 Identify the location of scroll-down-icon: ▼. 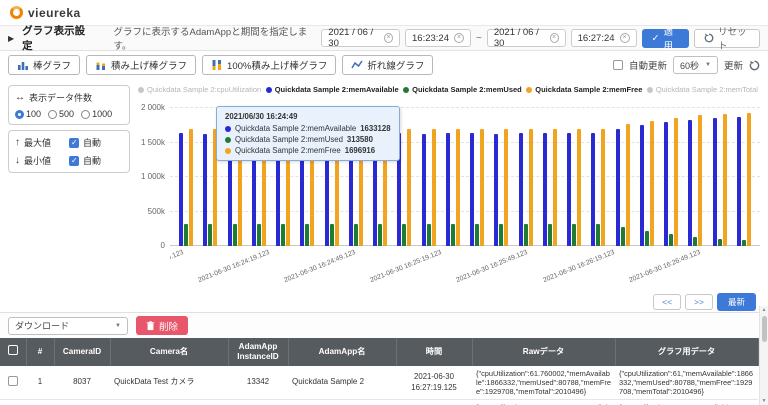
(764, 401).